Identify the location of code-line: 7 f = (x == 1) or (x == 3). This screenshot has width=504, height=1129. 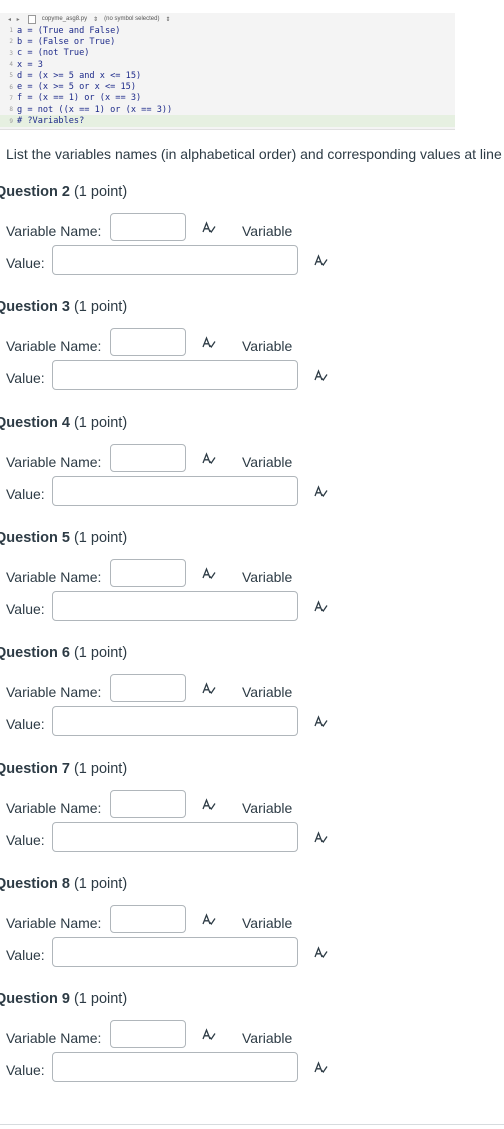
(227, 98).